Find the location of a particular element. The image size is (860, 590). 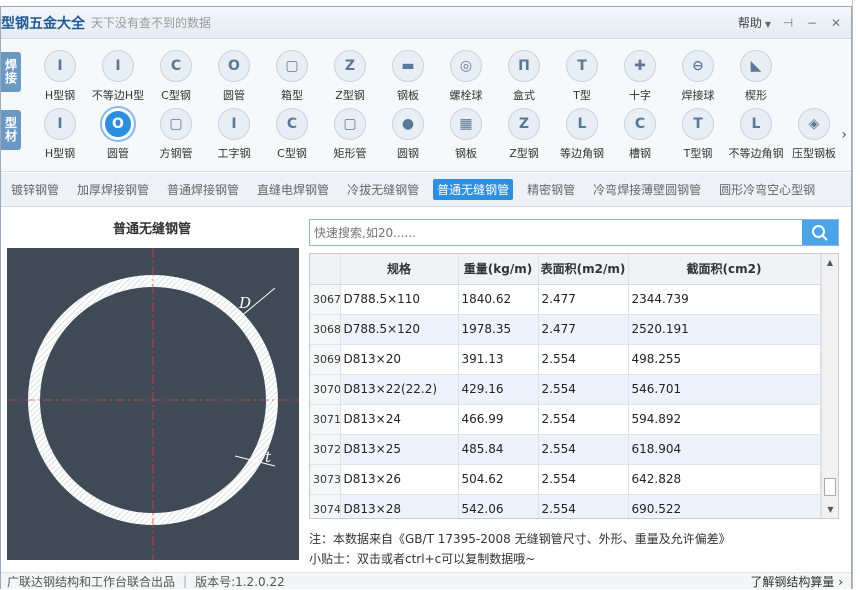

close-button: ✕ is located at coordinates (836, 23).